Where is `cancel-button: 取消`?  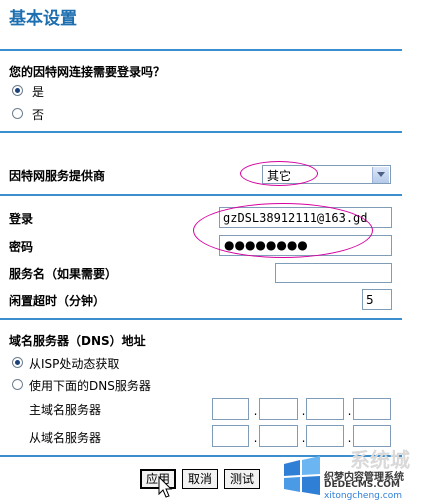 cancel-button: 取消 is located at coordinates (200, 479).